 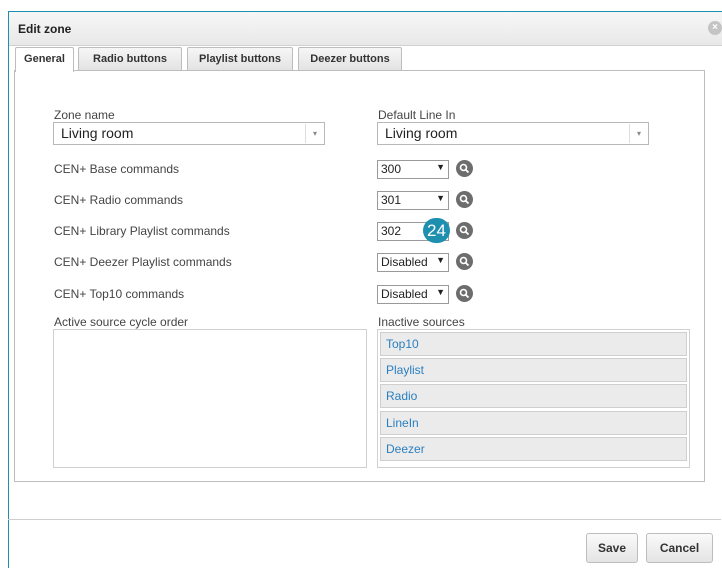 I want to click on tab-deezer-buttons: Deezer buttons, so click(x=350, y=59).